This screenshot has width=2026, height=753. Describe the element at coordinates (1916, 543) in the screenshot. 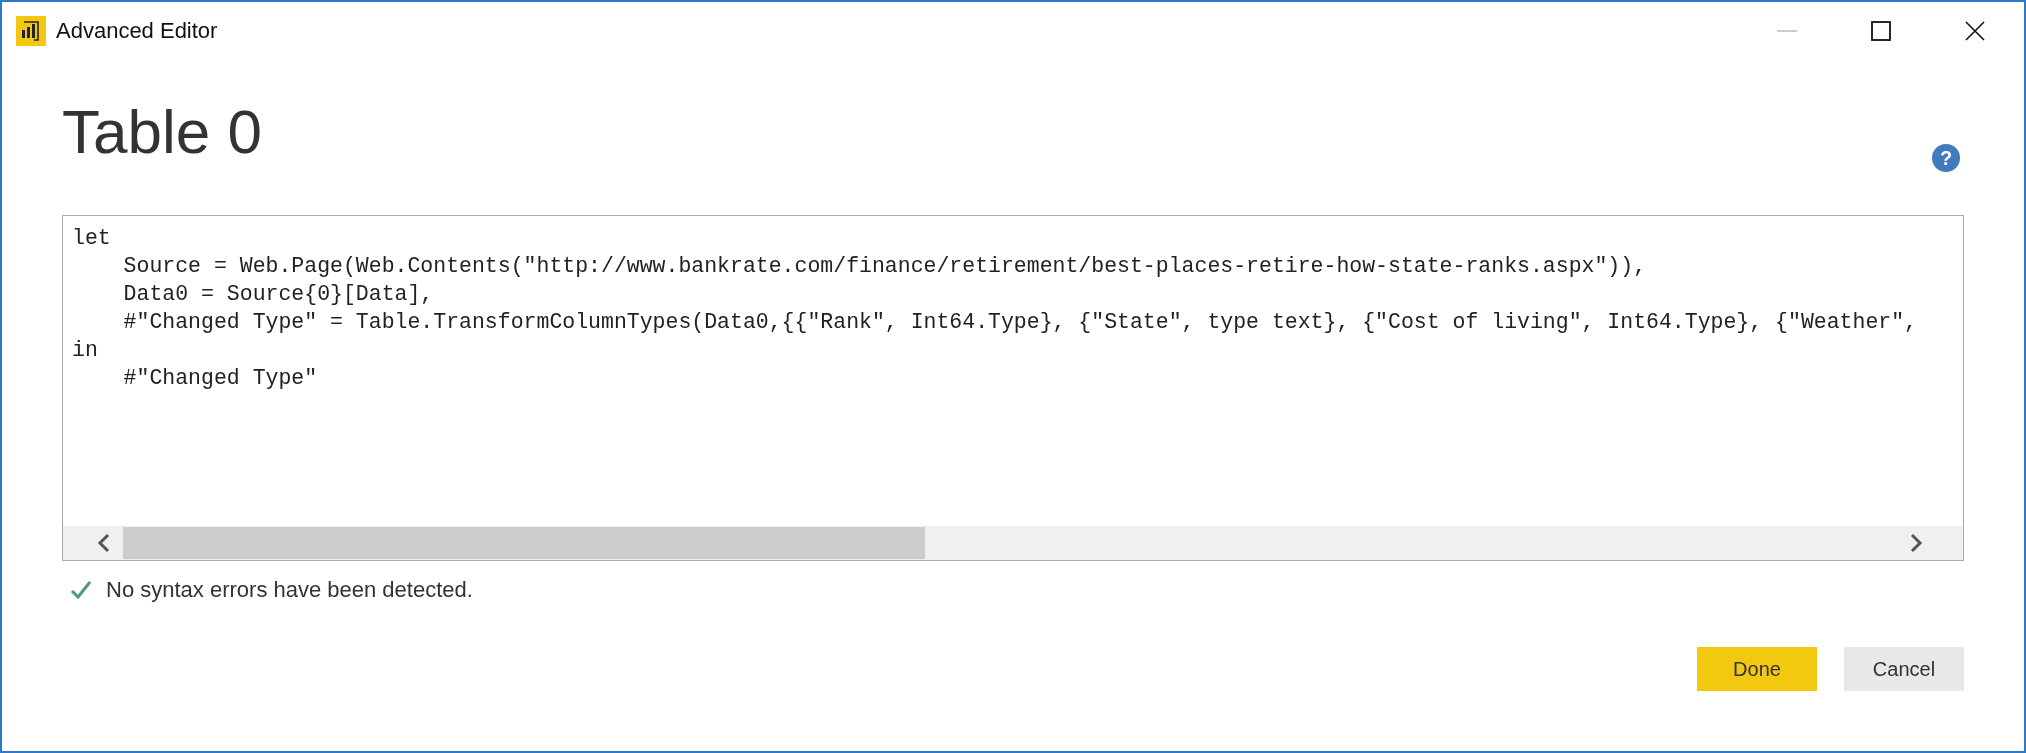

I see `scroll-right-icon` at that location.